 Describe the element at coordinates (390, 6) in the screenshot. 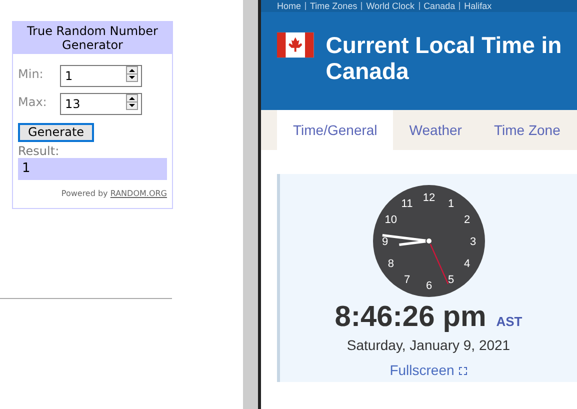

I see `breadcrumb-link: World Clock` at that location.